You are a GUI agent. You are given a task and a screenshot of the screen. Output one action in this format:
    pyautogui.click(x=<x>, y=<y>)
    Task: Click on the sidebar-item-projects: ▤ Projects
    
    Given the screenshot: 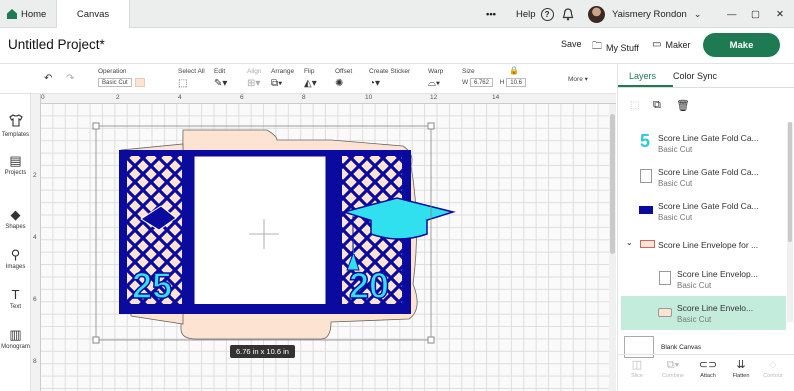 What is the action you would take?
    pyautogui.click(x=15, y=165)
    